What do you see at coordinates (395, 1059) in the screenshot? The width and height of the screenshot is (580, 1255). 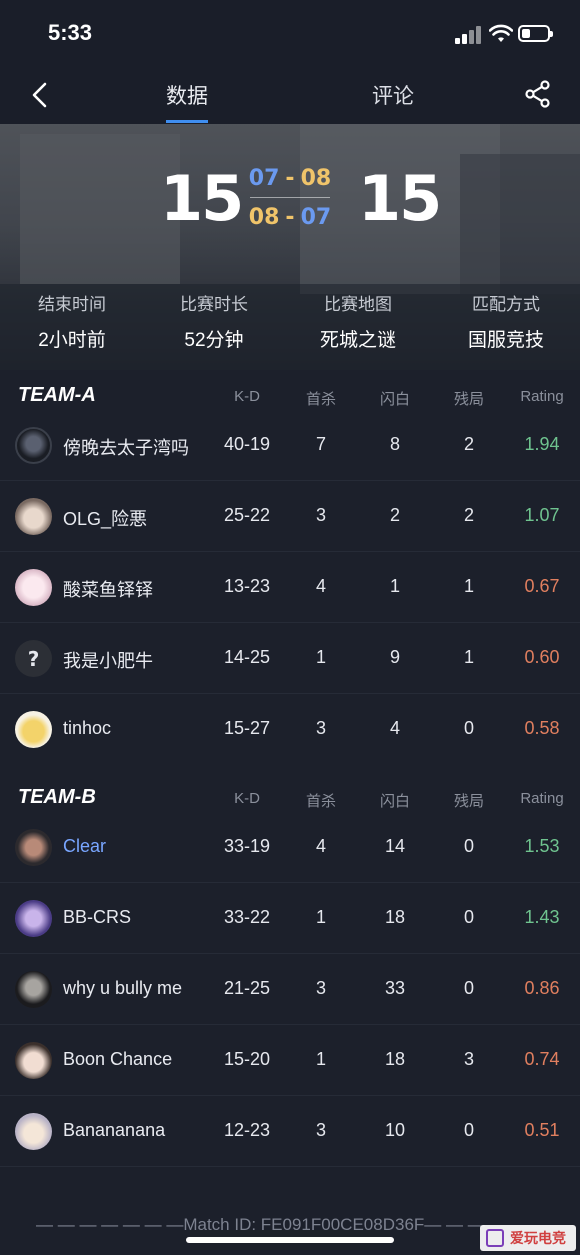 I see `player-flashes: 18` at bounding box center [395, 1059].